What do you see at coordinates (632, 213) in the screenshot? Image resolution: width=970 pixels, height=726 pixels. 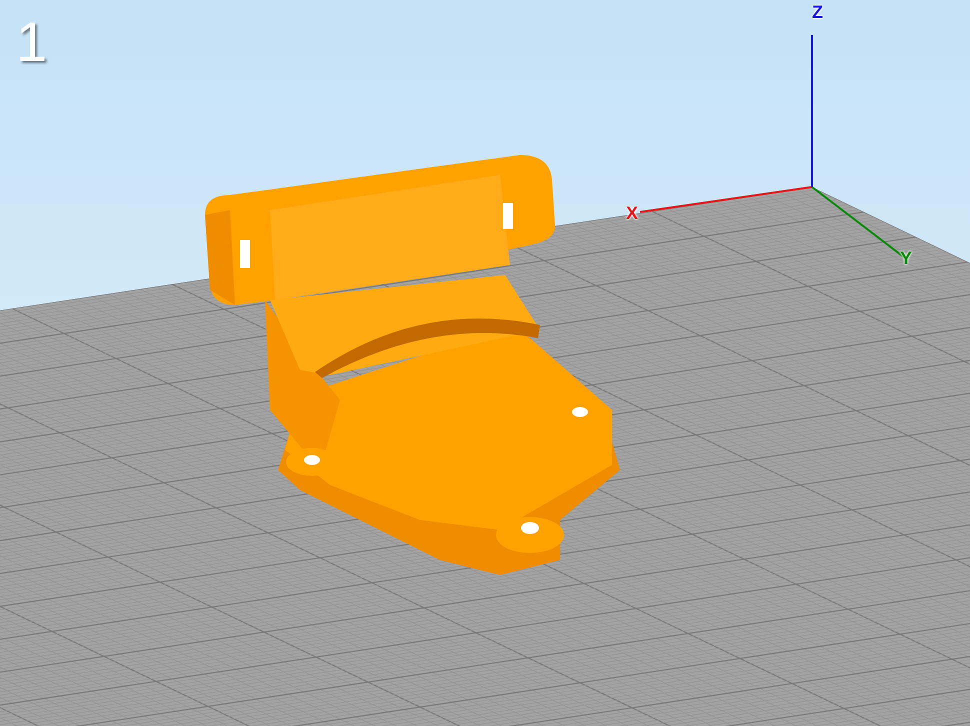 I see `axis-label: X` at bounding box center [632, 213].